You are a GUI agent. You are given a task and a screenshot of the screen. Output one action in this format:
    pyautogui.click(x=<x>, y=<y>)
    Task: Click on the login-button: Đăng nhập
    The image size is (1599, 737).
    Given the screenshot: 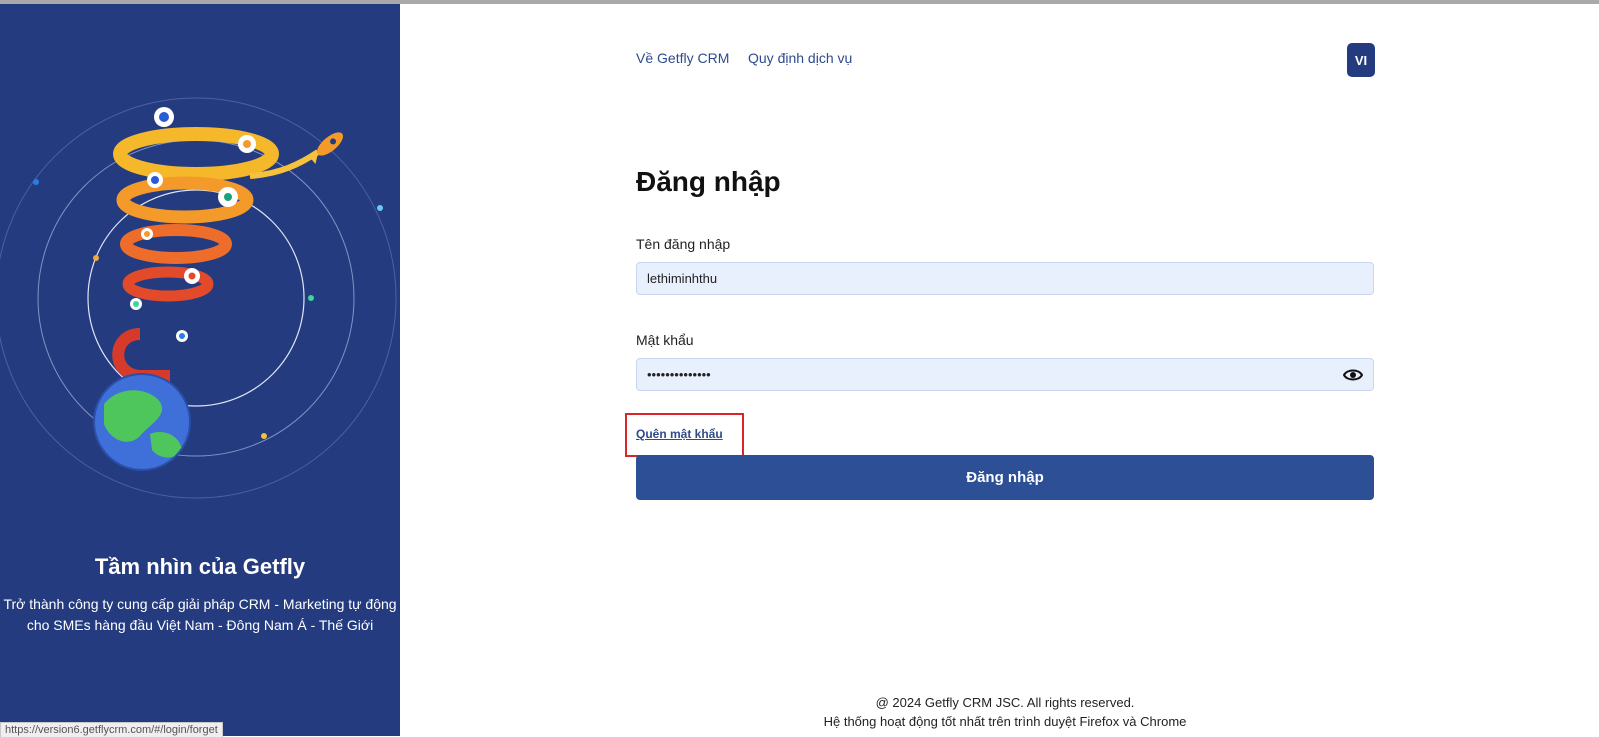 What is the action you would take?
    pyautogui.click(x=1005, y=477)
    